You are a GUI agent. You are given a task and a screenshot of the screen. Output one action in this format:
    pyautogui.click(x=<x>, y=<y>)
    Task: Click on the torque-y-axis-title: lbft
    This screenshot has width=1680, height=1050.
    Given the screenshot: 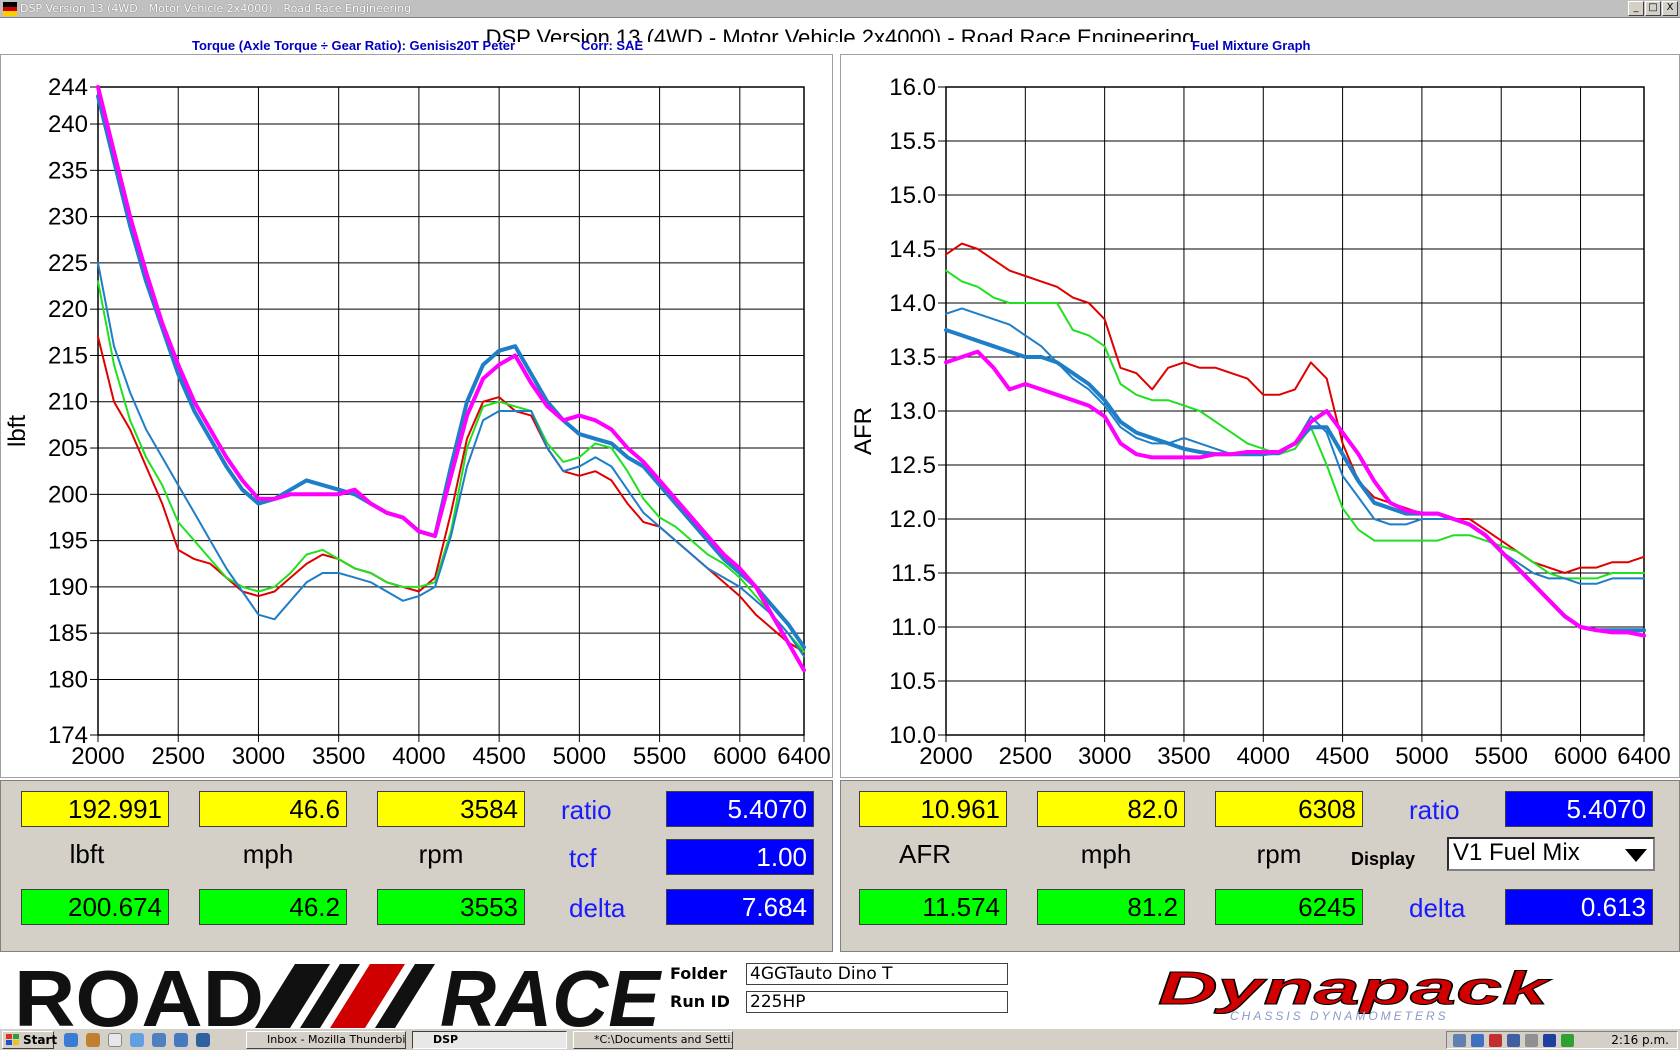 What is the action you would take?
    pyautogui.click(x=17, y=431)
    